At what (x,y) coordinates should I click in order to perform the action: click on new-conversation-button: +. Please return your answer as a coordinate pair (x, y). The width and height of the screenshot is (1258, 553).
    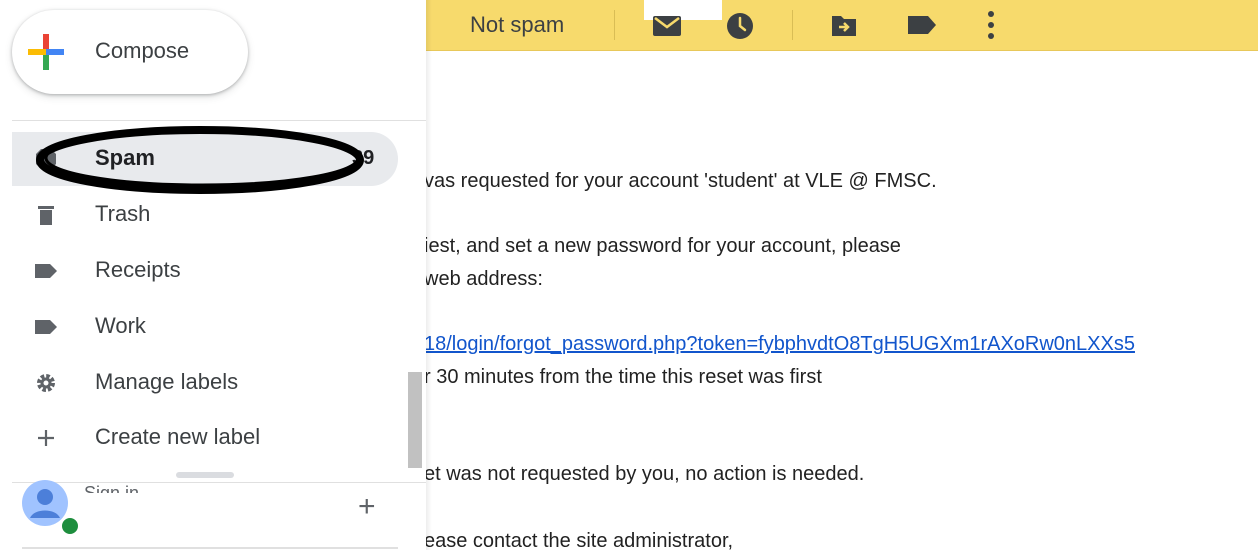
    Looking at the image, I should click on (367, 507).